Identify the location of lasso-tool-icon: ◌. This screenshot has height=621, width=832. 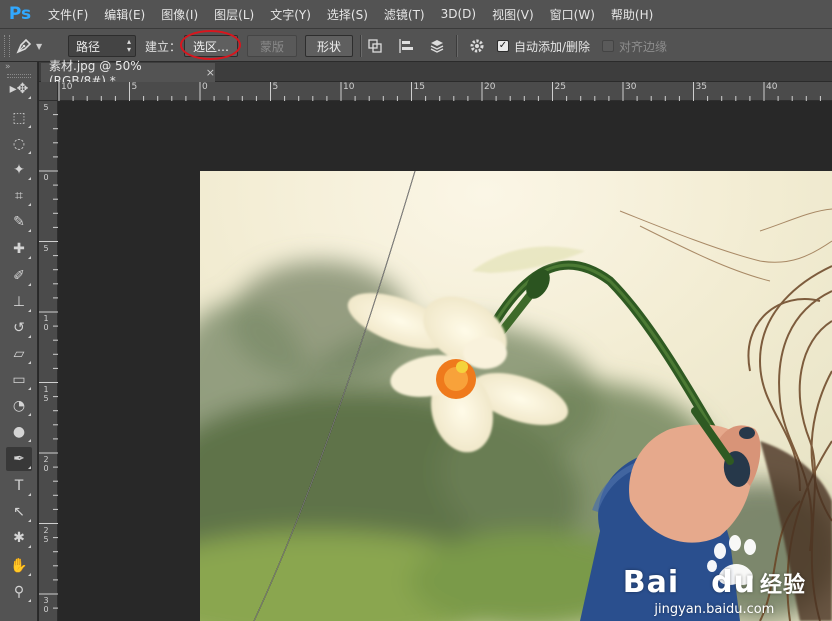
(19, 144).